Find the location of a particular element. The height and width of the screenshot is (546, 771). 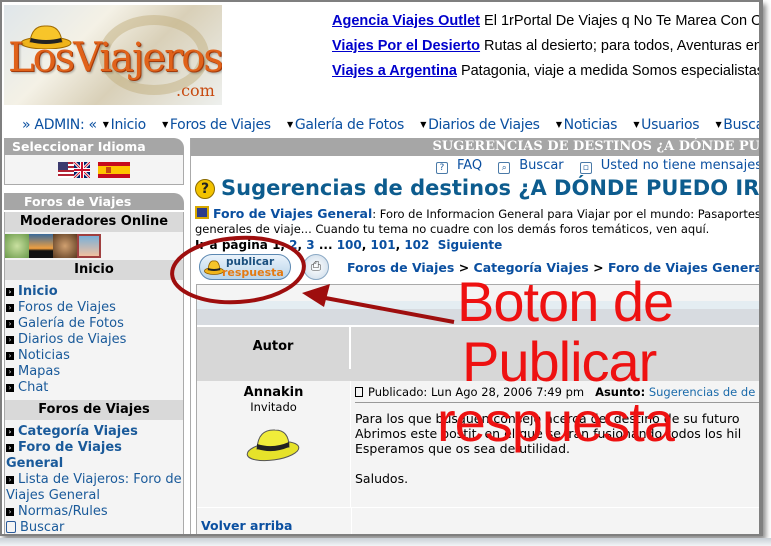

nav-label: Foros de Viajes is located at coordinates (220, 125).